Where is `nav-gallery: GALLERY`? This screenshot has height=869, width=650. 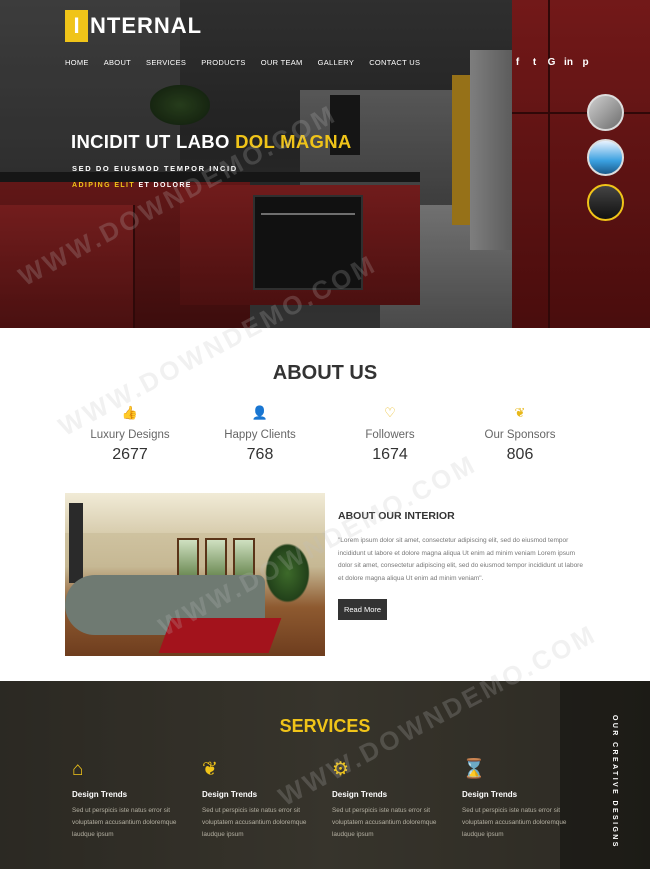
nav-gallery: GALLERY is located at coordinates (336, 62).